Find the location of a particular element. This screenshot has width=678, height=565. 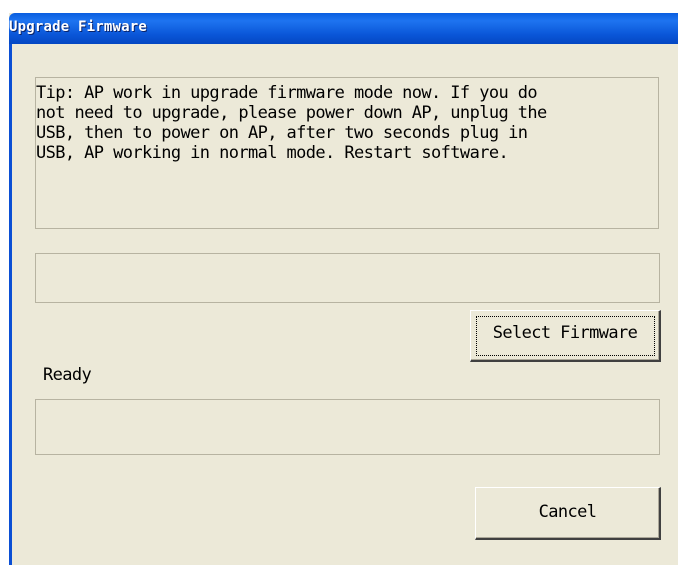

cancel-button: Cancel is located at coordinates (568, 513).